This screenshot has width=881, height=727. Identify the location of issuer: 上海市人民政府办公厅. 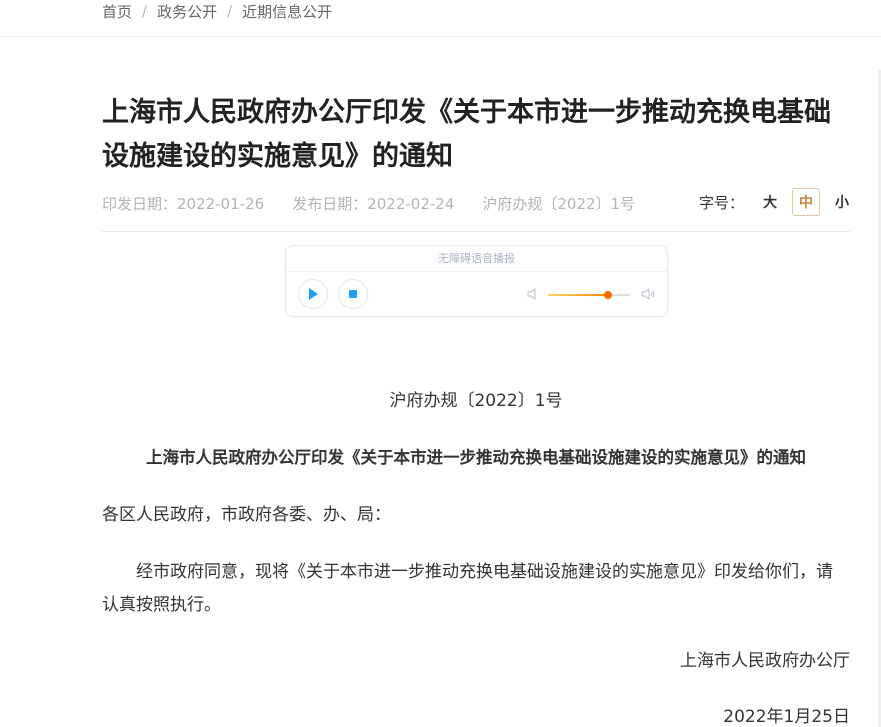
(765, 661).